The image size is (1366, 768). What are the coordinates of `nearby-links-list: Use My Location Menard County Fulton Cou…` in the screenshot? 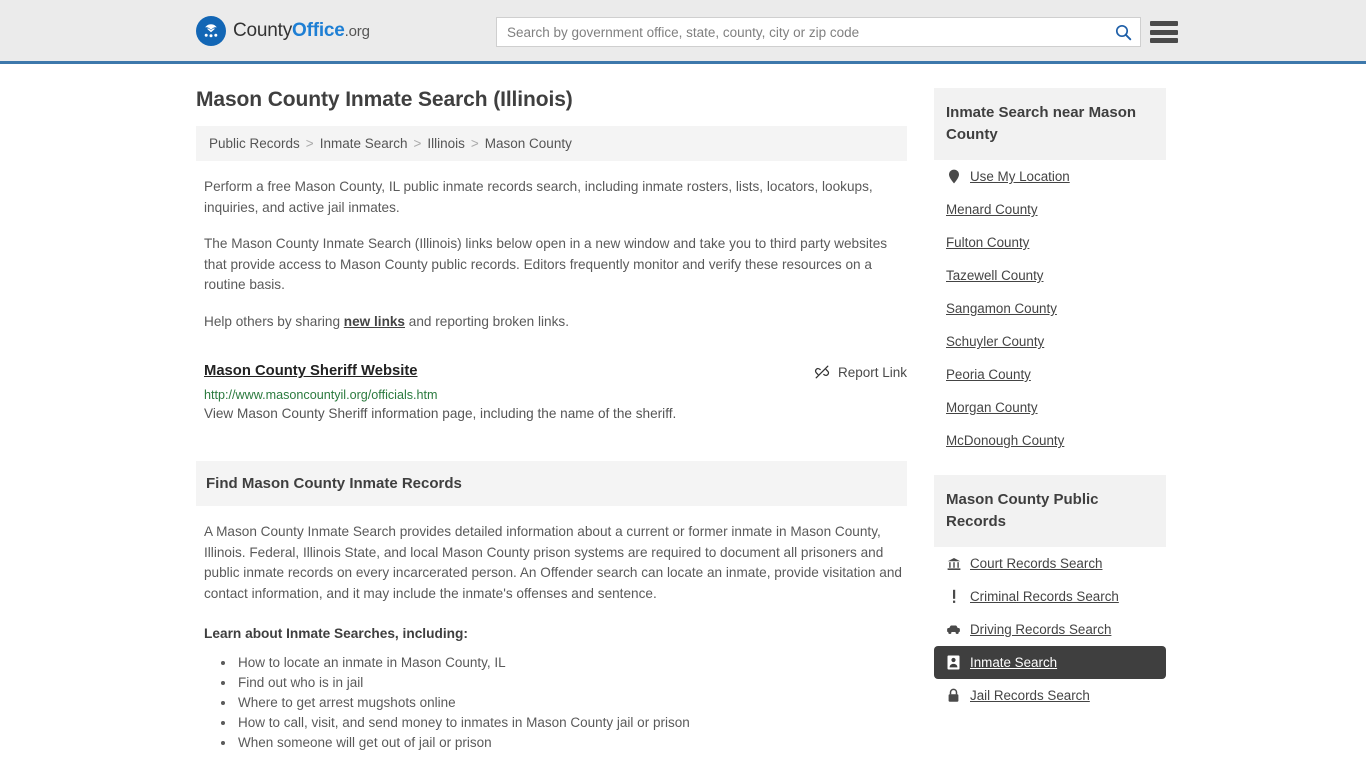 It's located at (1050, 308).